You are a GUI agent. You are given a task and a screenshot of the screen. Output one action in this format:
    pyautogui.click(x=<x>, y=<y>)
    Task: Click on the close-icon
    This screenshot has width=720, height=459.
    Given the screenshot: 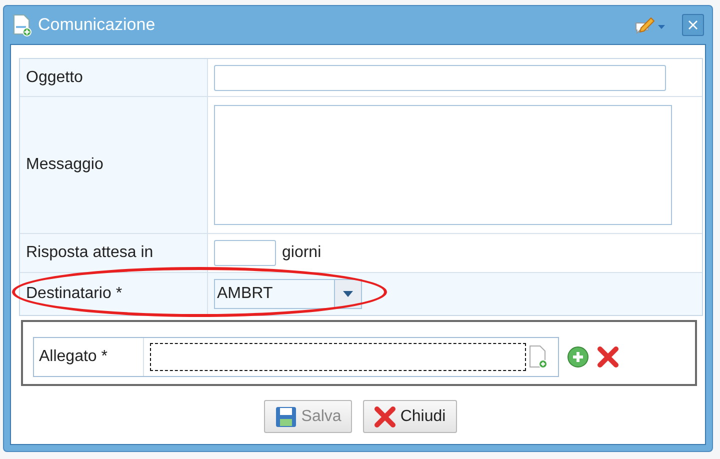 What is the action you would take?
    pyautogui.click(x=693, y=25)
    